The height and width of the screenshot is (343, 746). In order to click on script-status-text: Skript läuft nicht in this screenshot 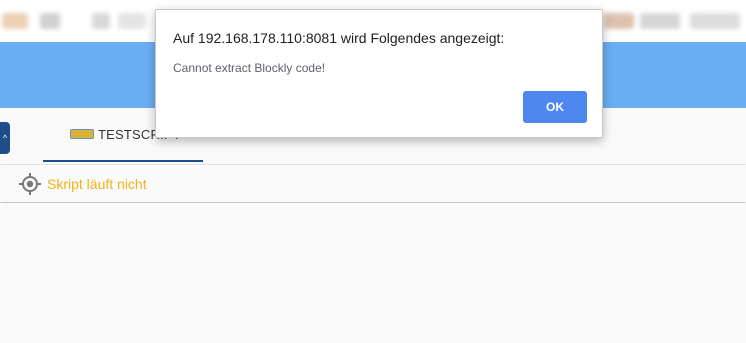, I will do `click(97, 183)`.